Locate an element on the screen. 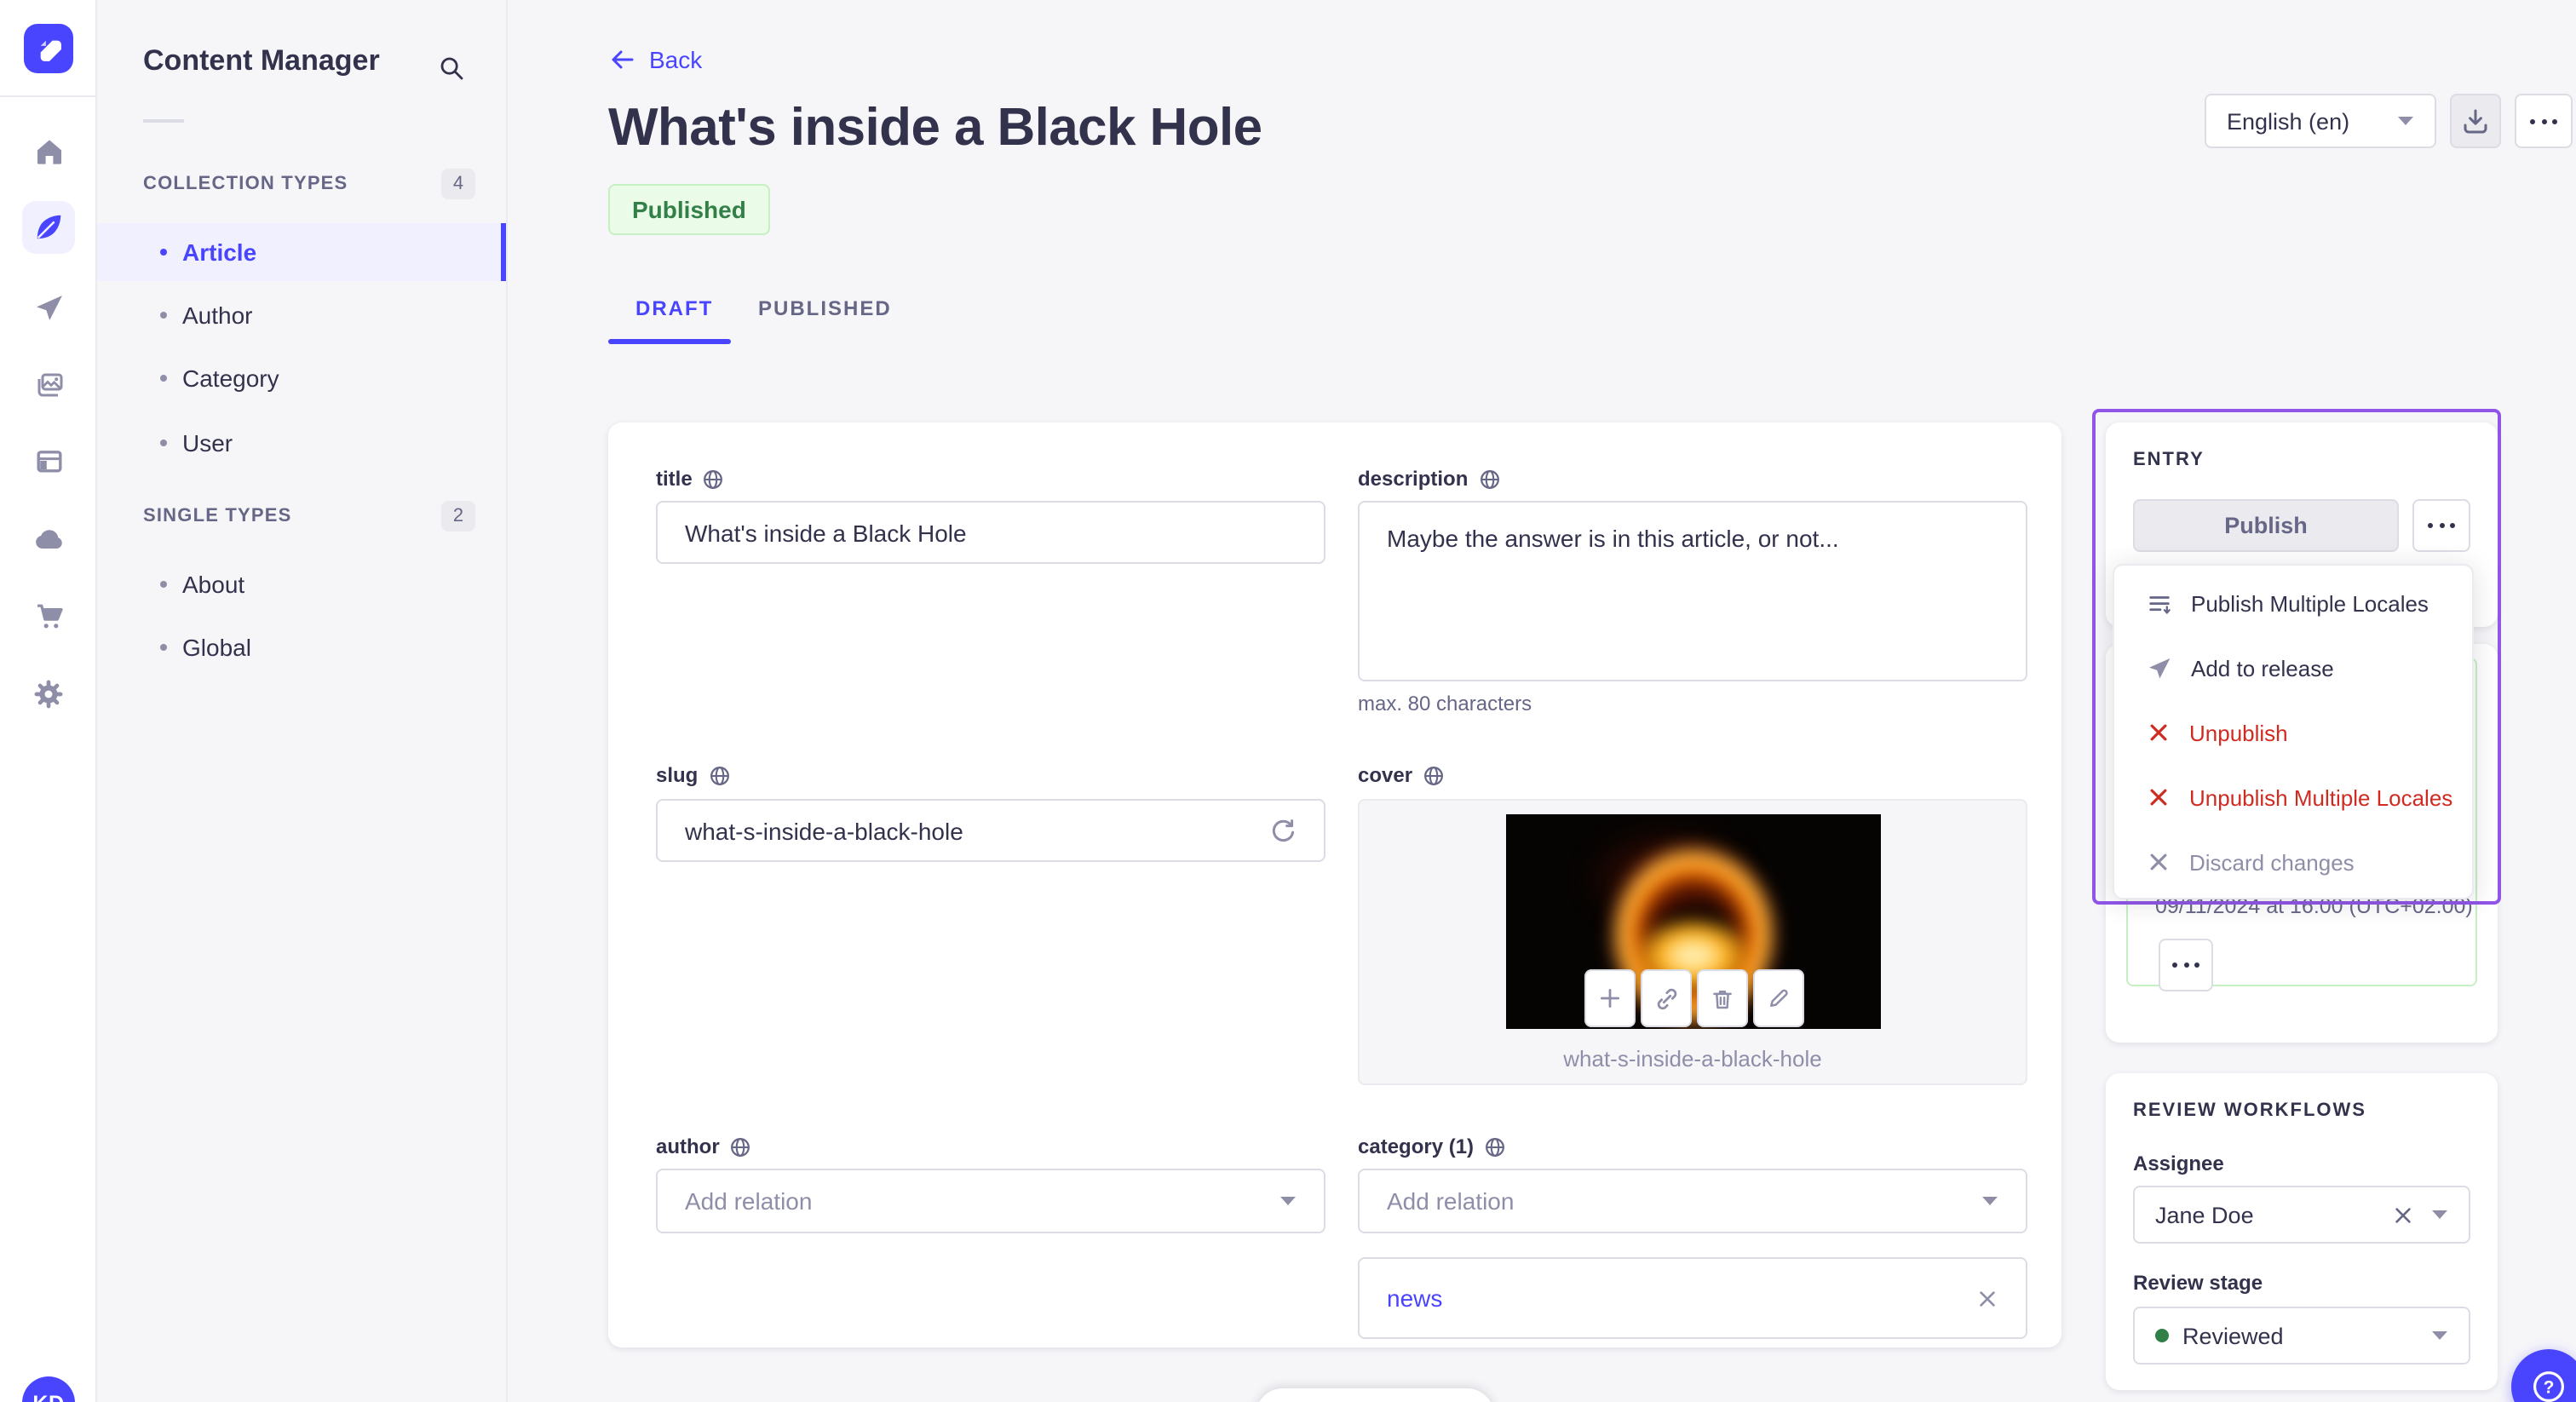  label-text: slug is located at coordinates (678, 775).